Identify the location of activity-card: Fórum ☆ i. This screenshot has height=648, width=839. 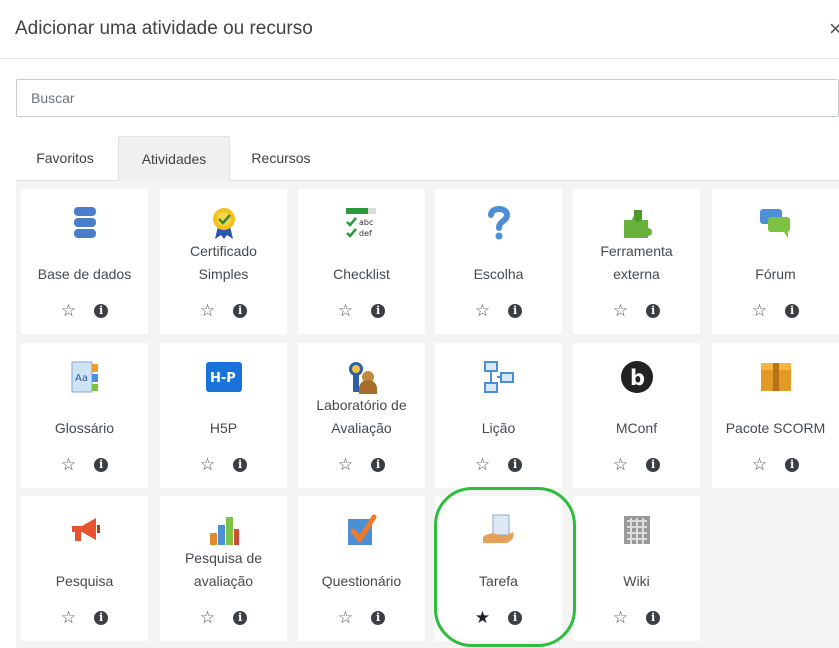
(775, 261).